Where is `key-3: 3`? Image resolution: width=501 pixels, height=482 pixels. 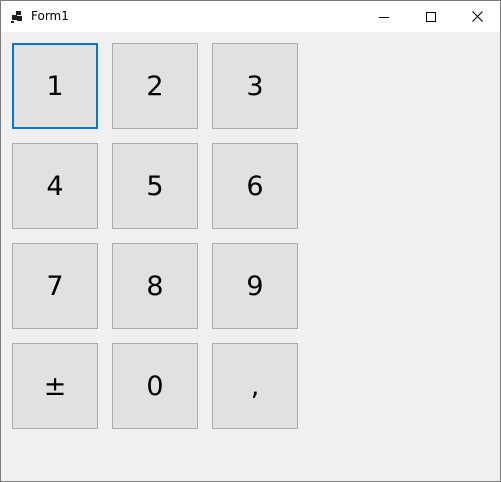
key-3: 3 is located at coordinates (255, 86).